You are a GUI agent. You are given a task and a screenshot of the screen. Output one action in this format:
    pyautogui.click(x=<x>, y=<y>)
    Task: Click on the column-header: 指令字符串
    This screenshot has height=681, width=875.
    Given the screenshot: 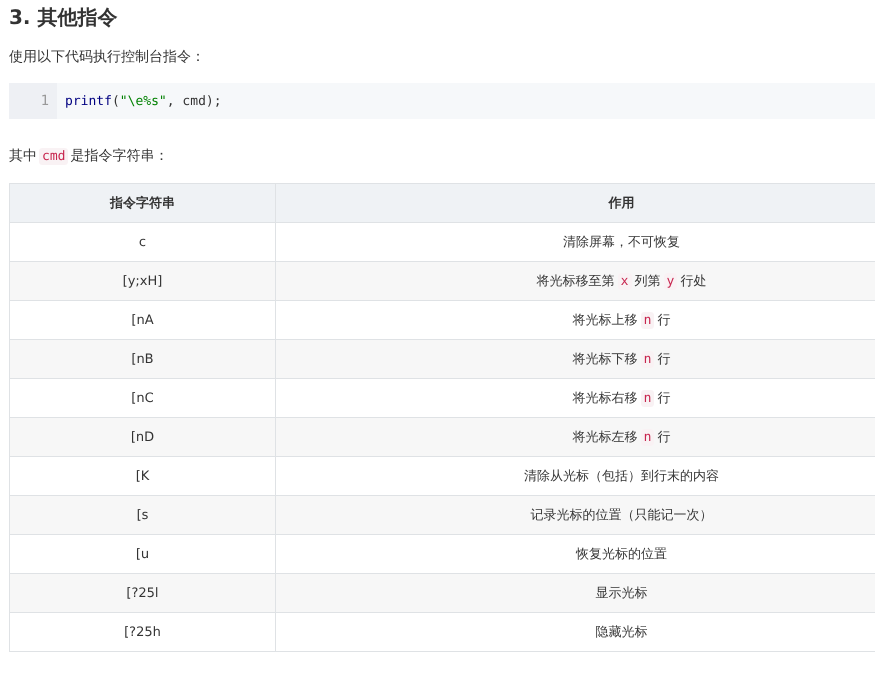 What is the action you would take?
    pyautogui.click(x=143, y=203)
    